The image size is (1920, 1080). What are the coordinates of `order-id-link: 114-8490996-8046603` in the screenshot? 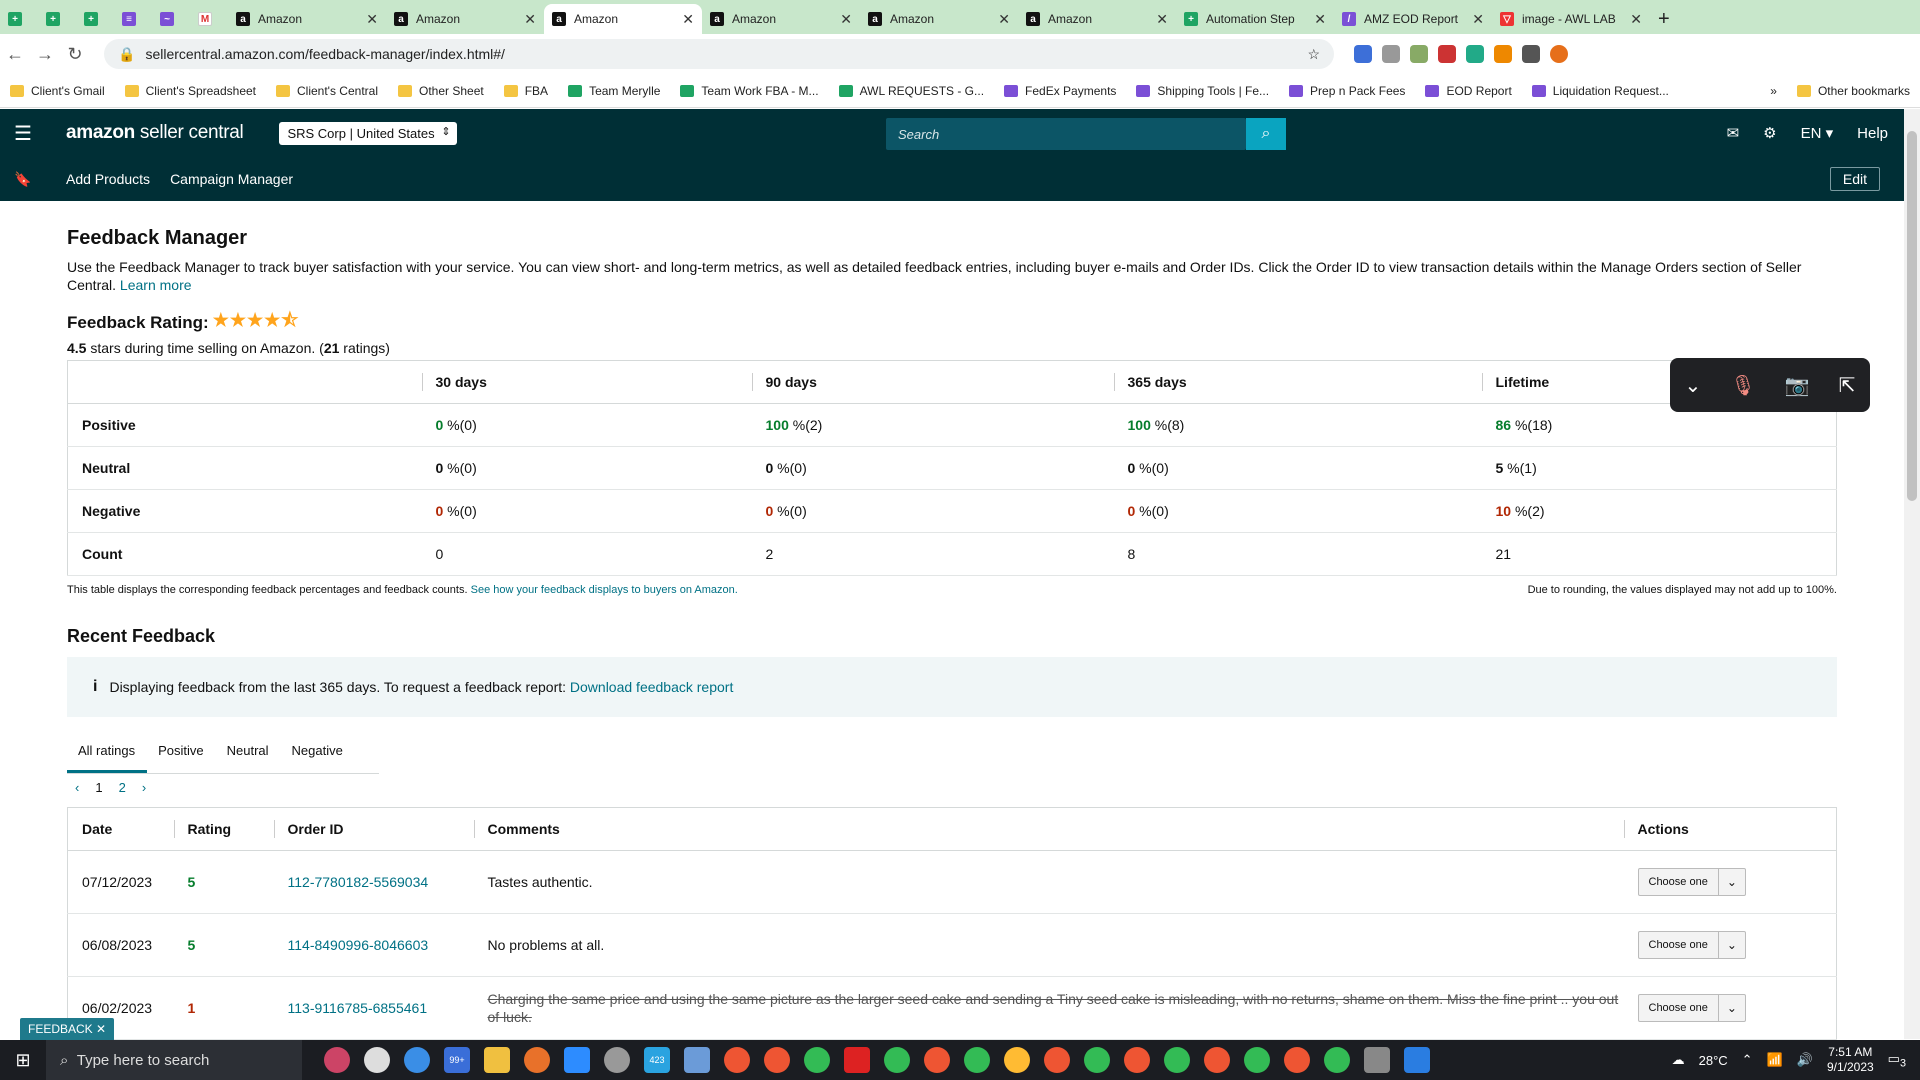 It's located at (373, 945).